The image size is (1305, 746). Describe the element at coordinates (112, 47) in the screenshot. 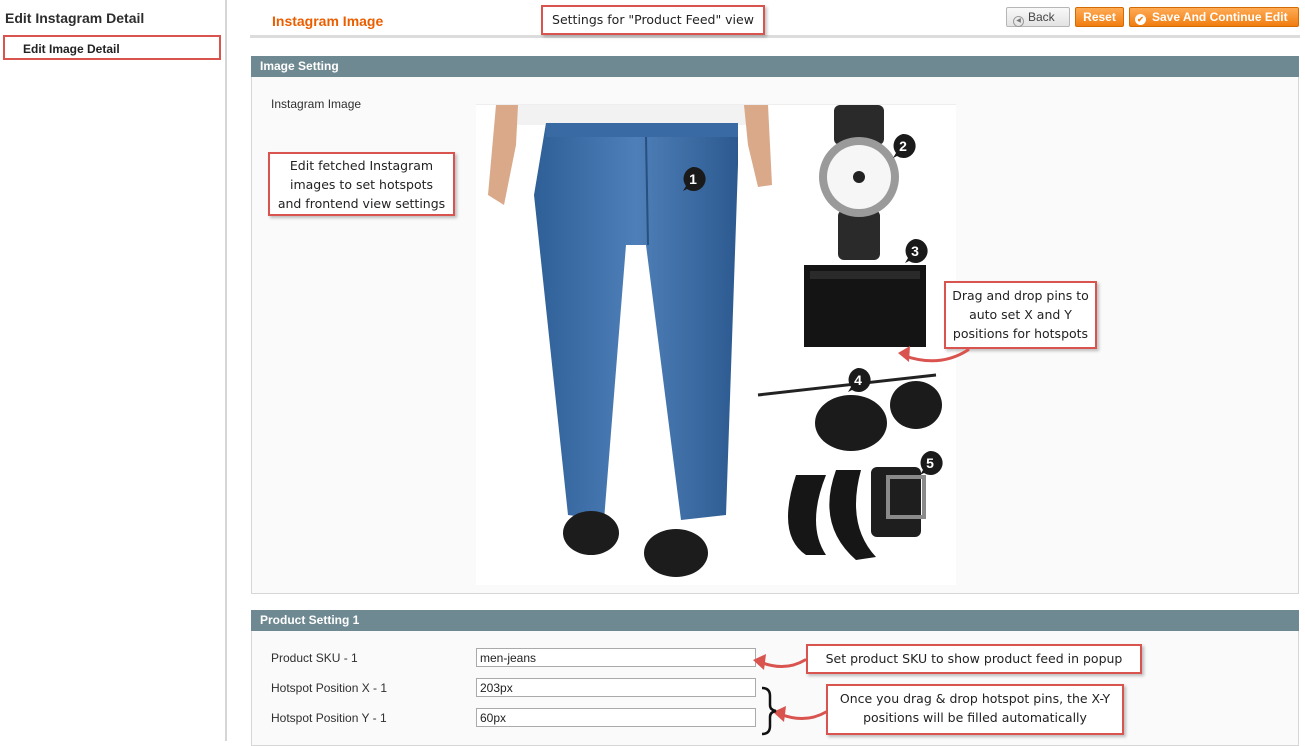

I see `sidebar-item-edit-image-detail: Edit Image Detail` at that location.